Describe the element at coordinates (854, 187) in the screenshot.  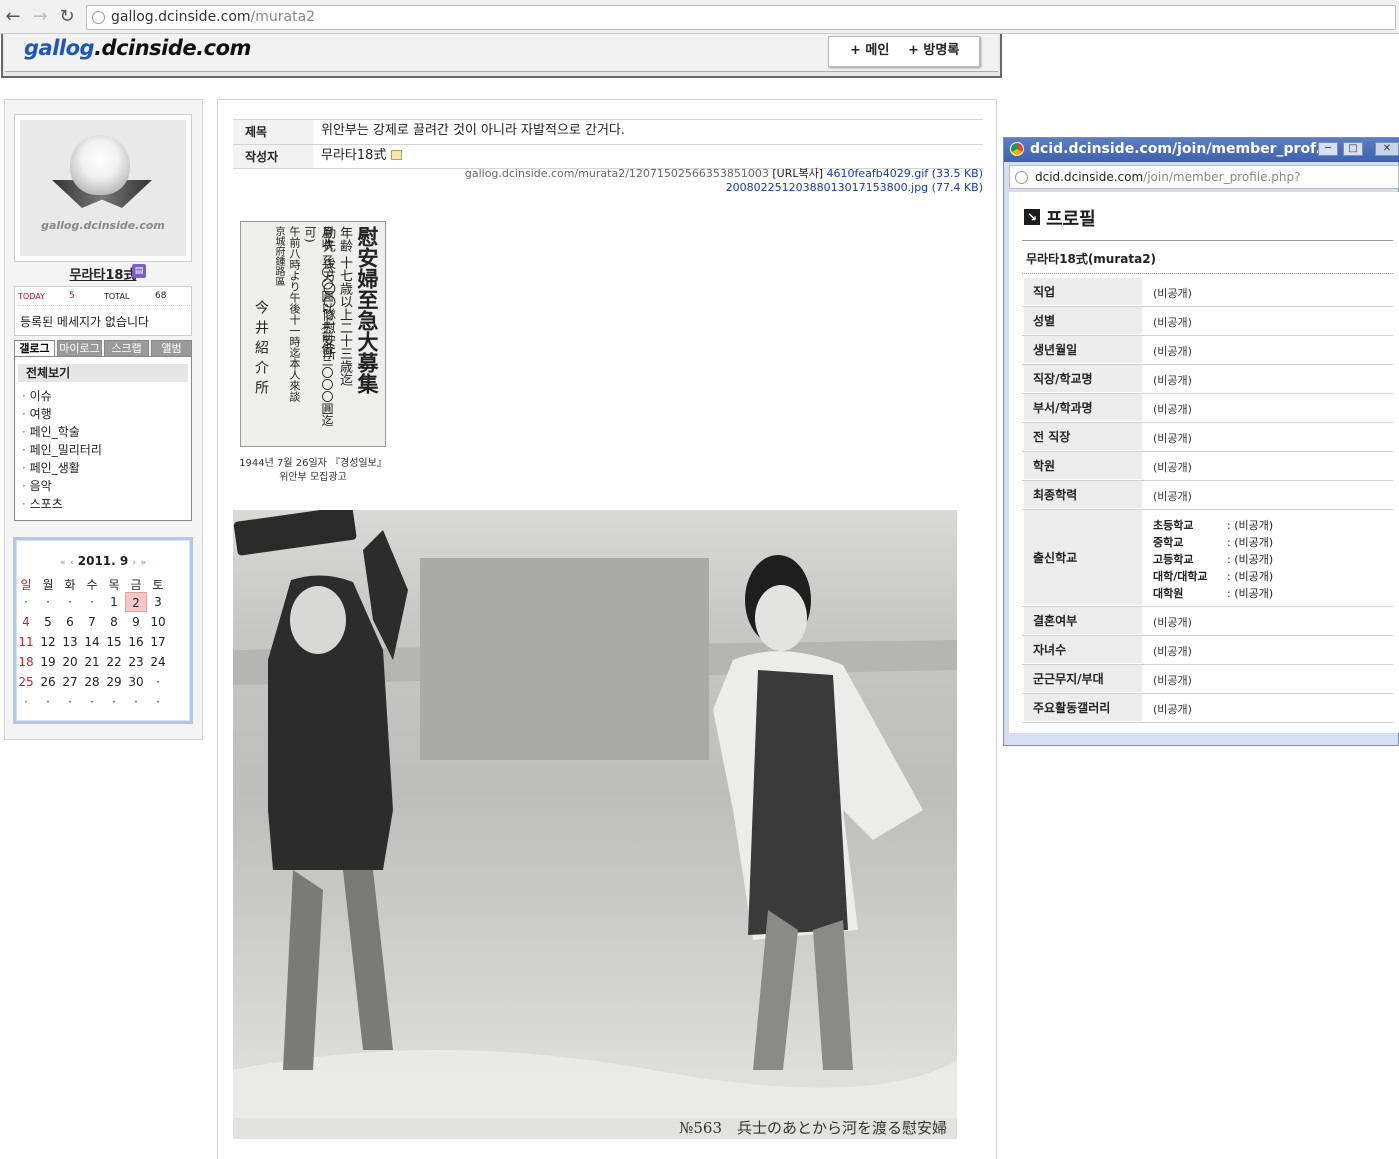
I see `attachment-link-2: 20080225120388013017153800.jpg (77.4 KB)` at that location.